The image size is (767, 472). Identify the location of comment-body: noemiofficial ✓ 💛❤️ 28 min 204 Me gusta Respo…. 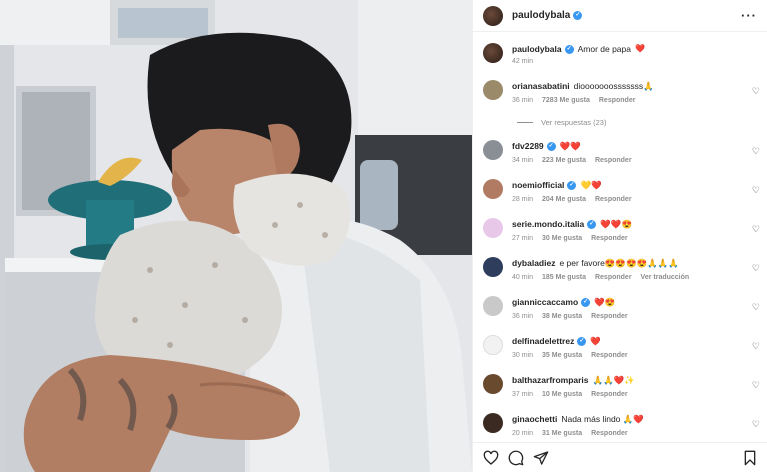
(572, 196).